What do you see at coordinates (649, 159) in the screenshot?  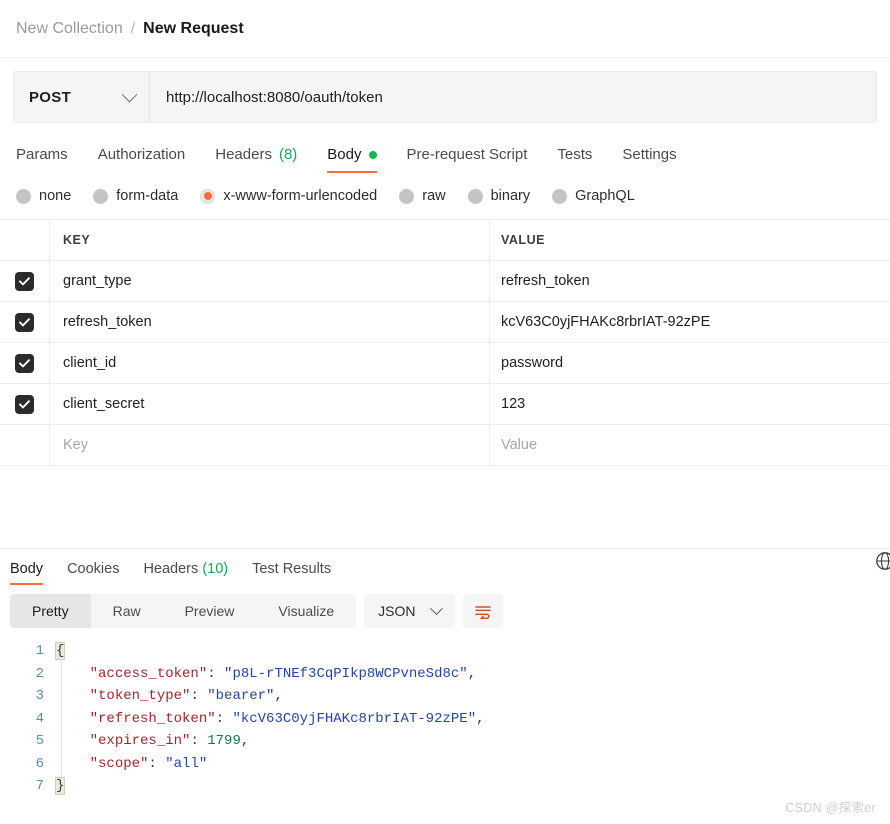 I see `tab-settings: Settings` at bounding box center [649, 159].